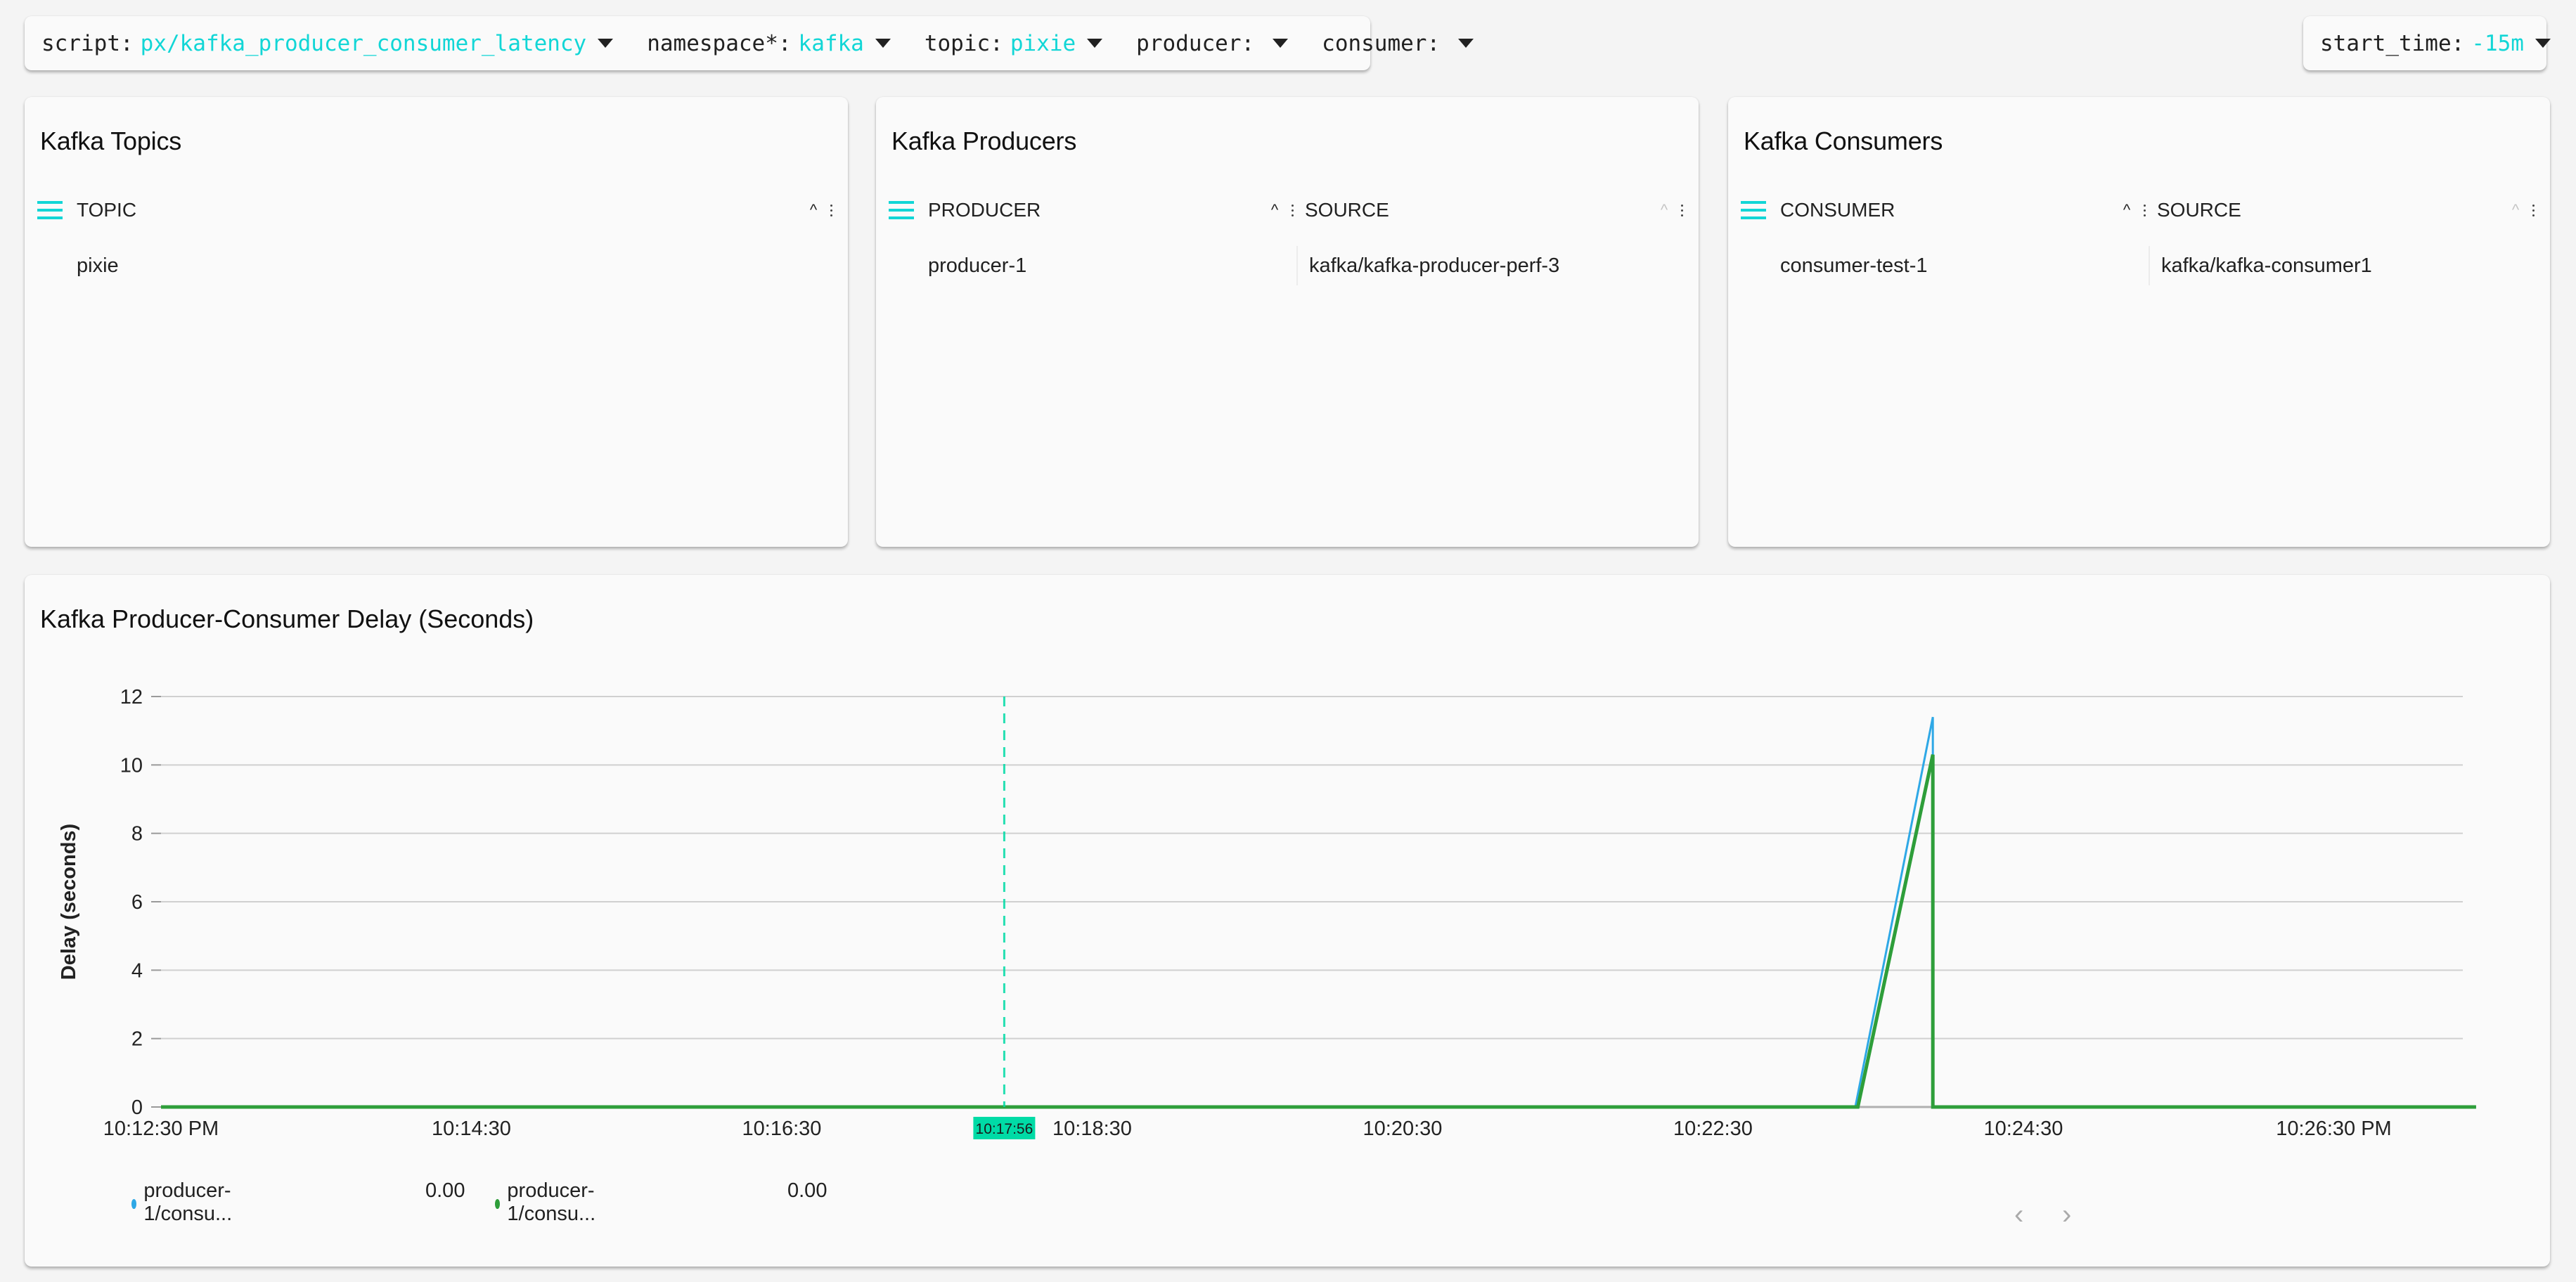 This screenshot has height=1282, width=2576. I want to click on table-header: CONSUMER ^ SOURCE ^, so click(2139, 210).